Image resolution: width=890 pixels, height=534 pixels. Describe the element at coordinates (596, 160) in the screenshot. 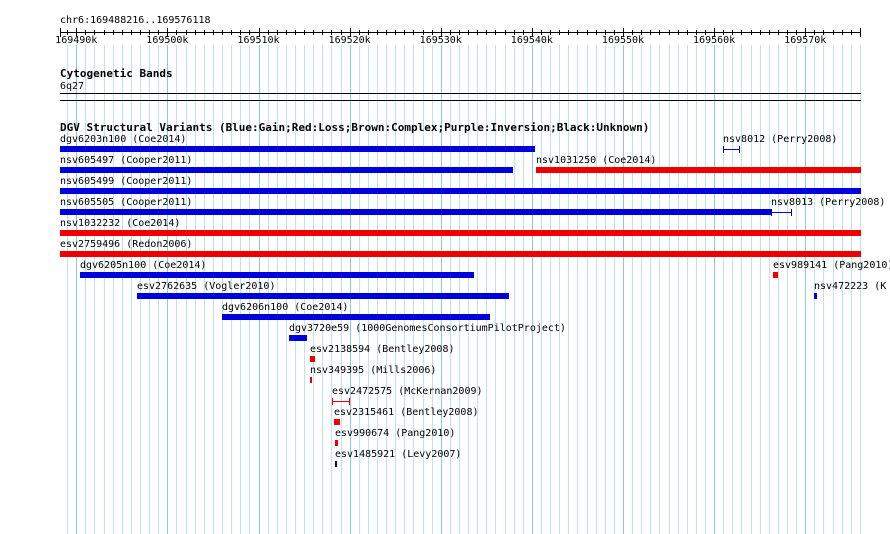

I see `variant-label: nsv1031250 (Coe2014)` at that location.